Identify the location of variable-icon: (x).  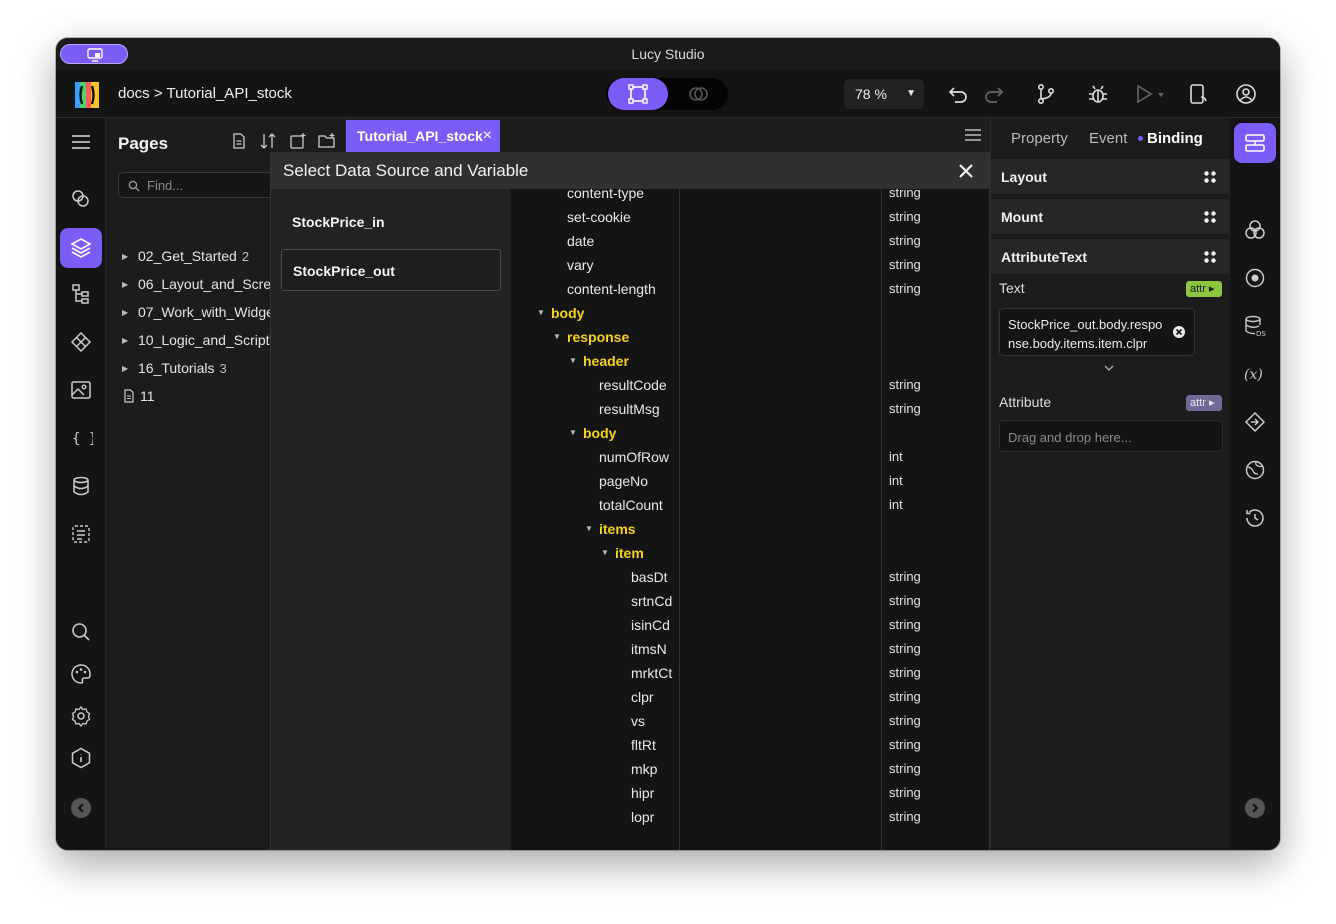
(1255, 374).